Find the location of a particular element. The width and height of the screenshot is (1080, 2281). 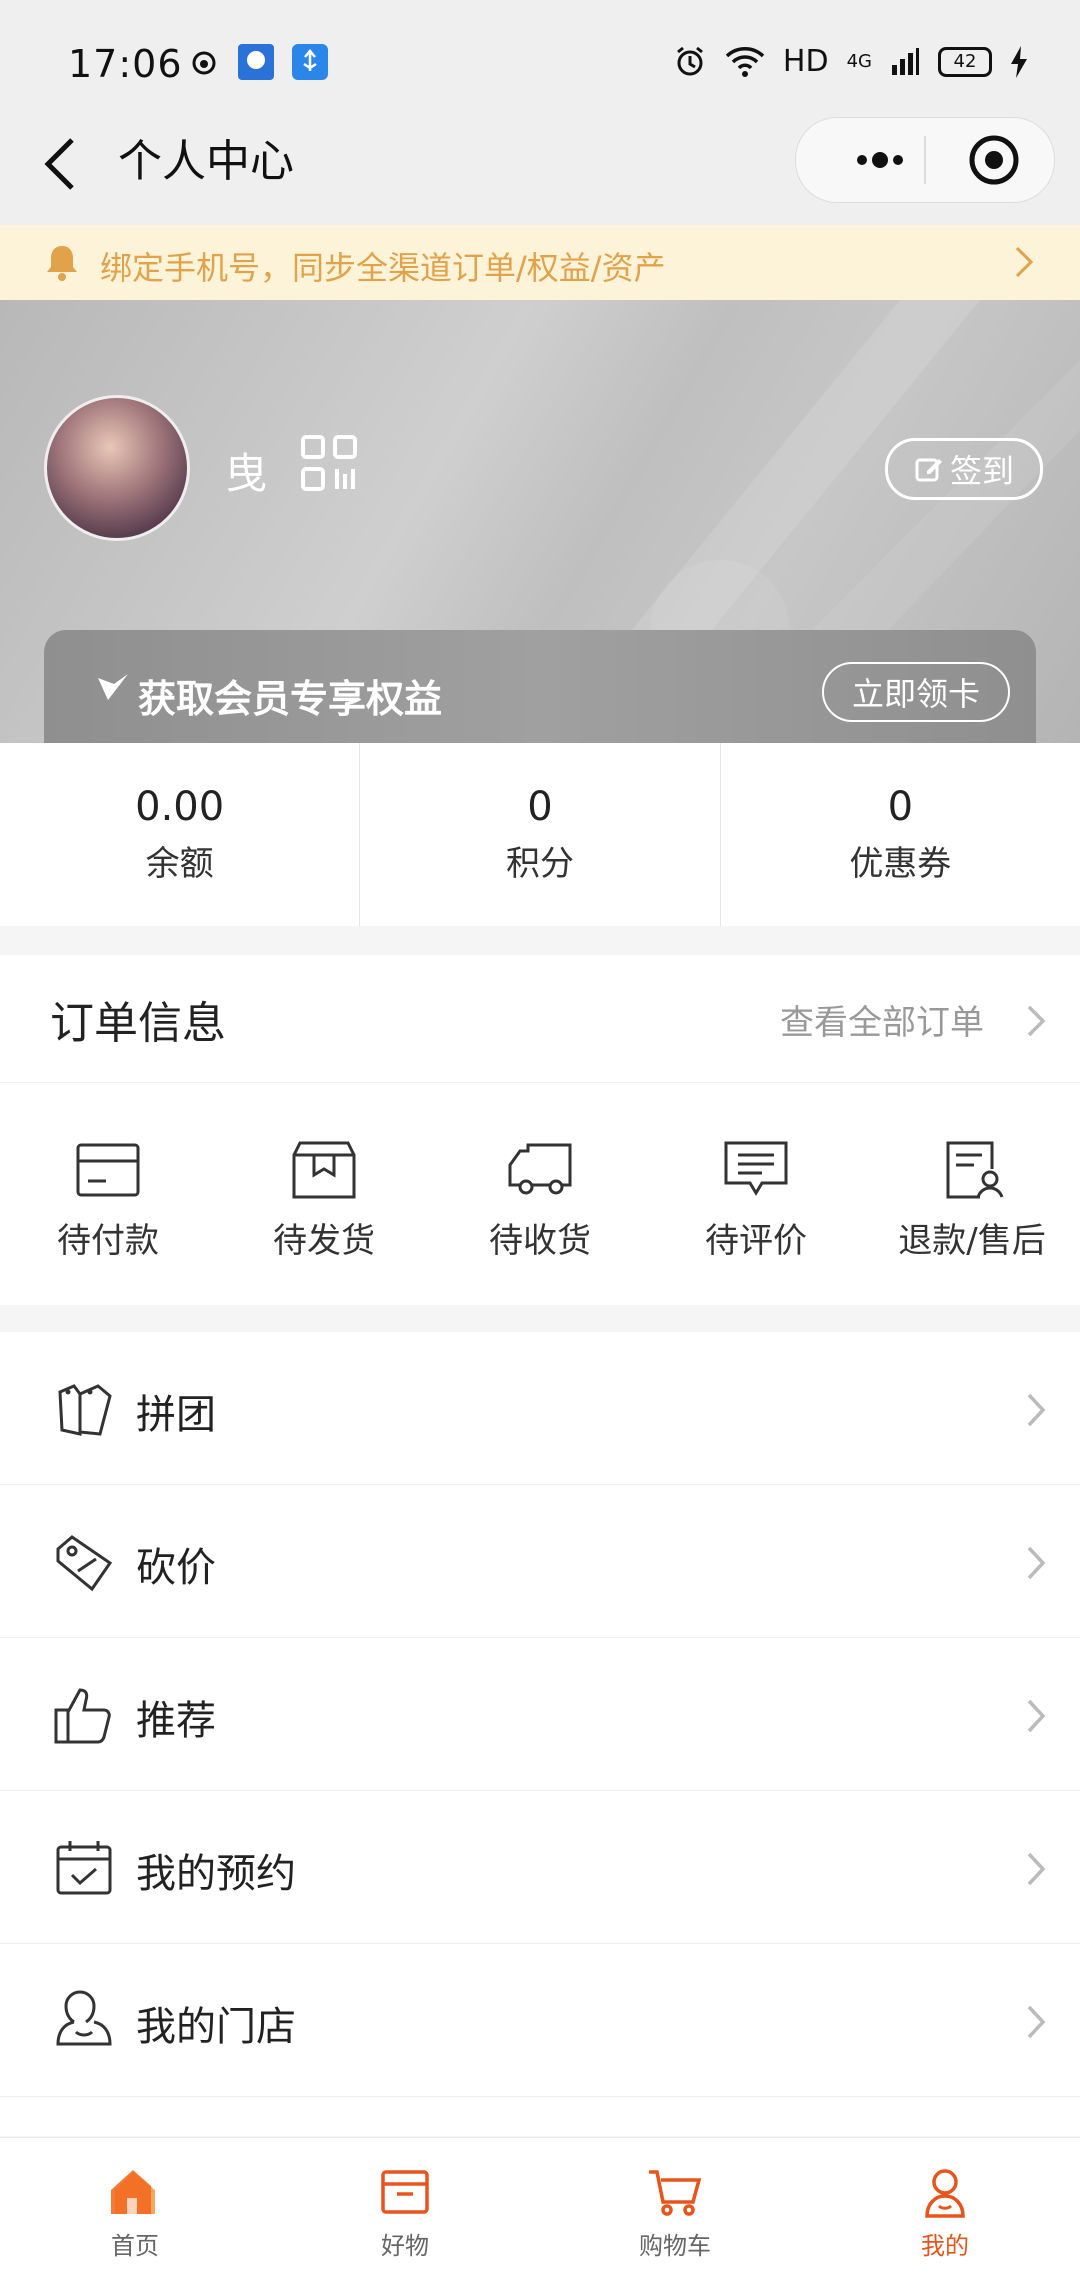

charging-icon is located at coordinates (1019, 61).